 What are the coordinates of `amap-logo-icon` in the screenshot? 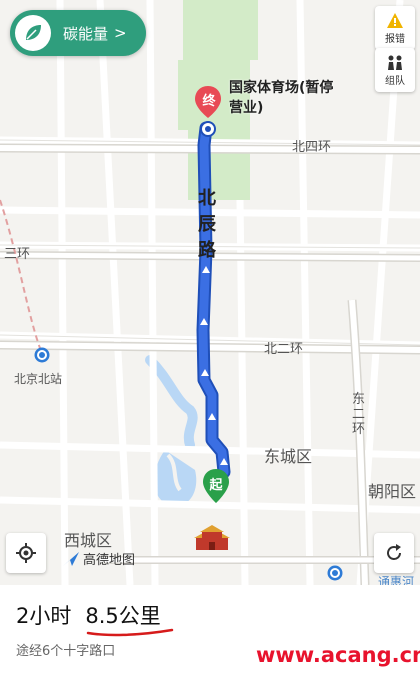 It's located at (71, 558).